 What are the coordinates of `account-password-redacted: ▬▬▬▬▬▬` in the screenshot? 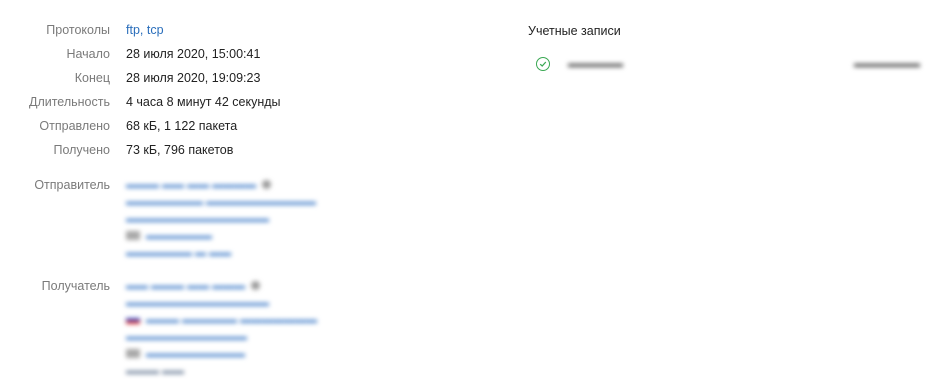 It's located at (887, 64).